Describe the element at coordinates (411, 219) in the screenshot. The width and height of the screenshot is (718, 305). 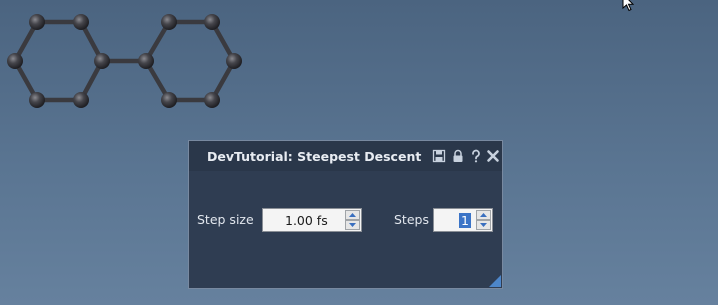
I see `steps-label: Steps` at that location.